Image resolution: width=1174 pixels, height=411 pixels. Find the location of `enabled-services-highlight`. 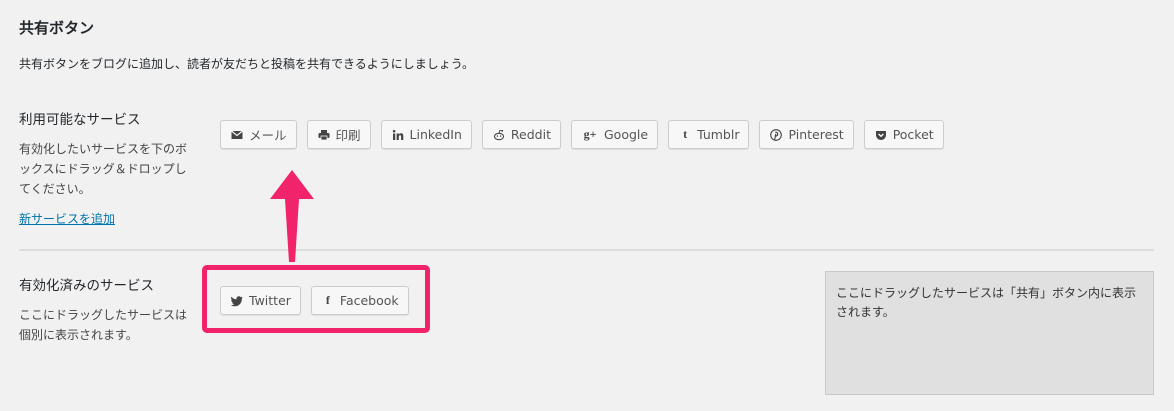

enabled-services-highlight is located at coordinates (316, 299).